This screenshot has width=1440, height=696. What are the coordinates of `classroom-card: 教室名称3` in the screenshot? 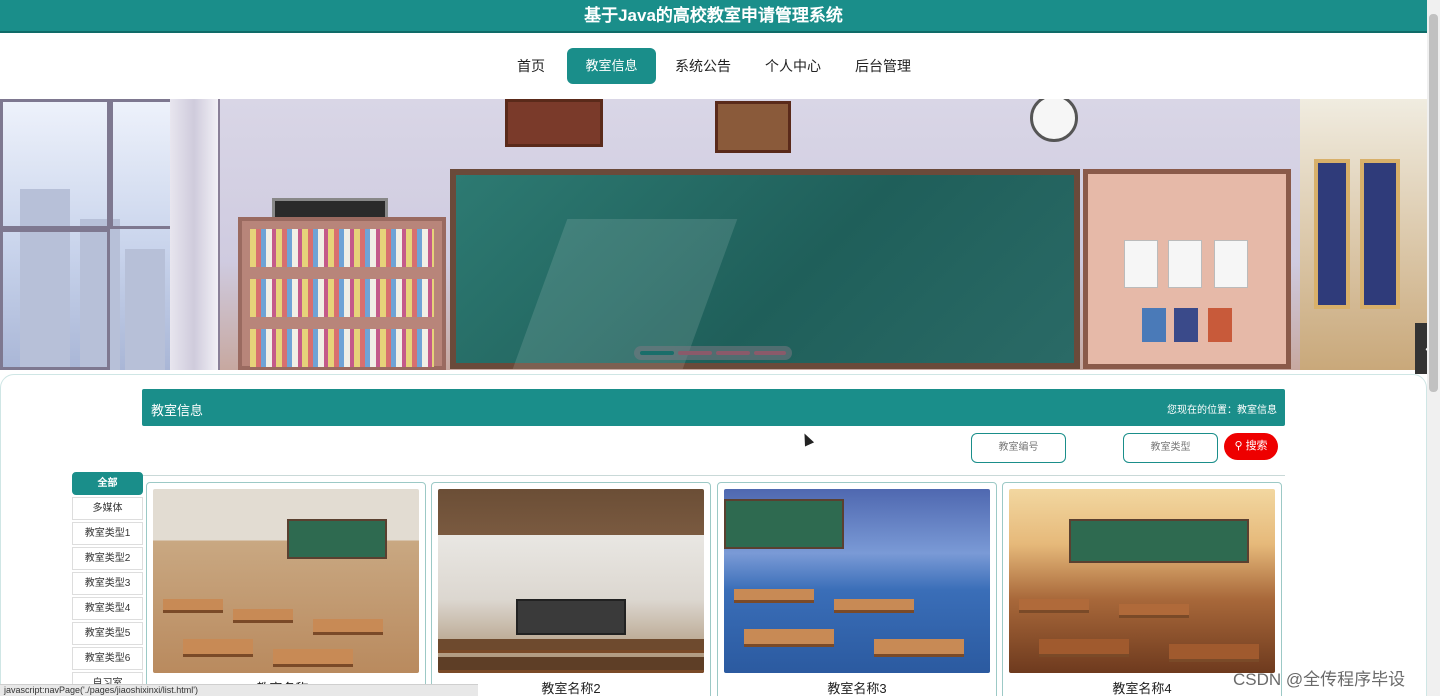 It's located at (857, 589).